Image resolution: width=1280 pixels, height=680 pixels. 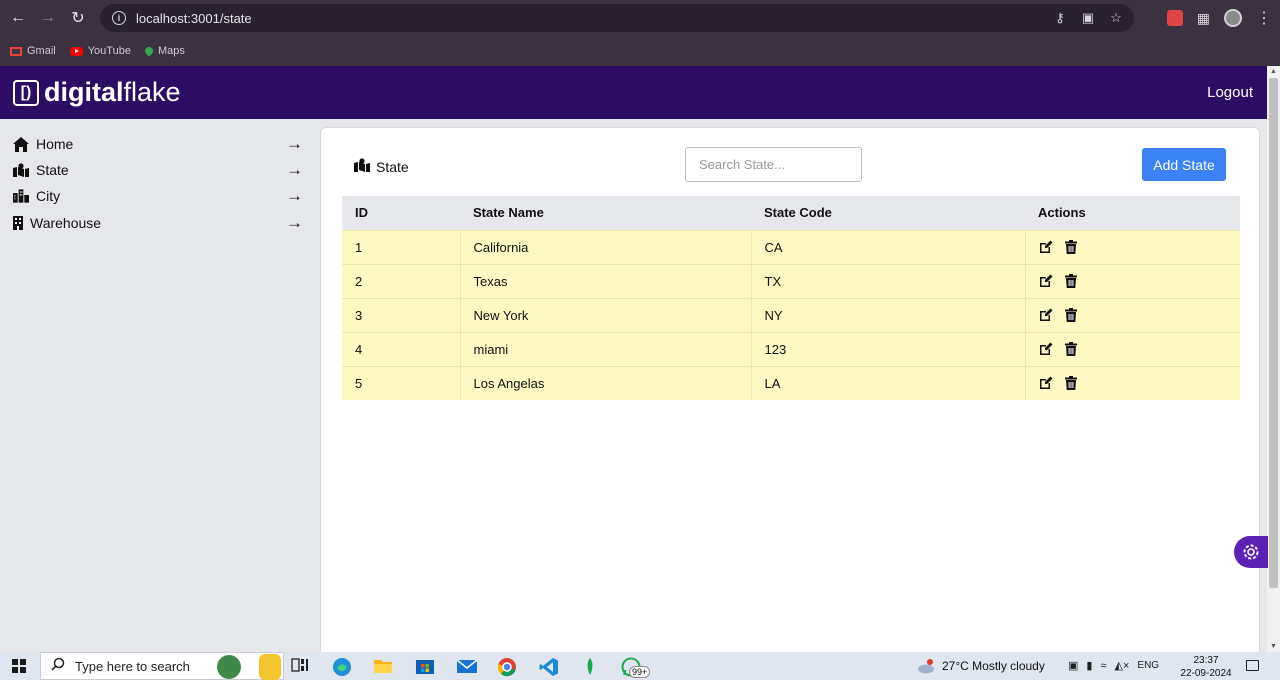 What do you see at coordinates (158, 223) in the screenshot?
I see `sidebar-item-warehouse: Warehouse →` at bounding box center [158, 223].